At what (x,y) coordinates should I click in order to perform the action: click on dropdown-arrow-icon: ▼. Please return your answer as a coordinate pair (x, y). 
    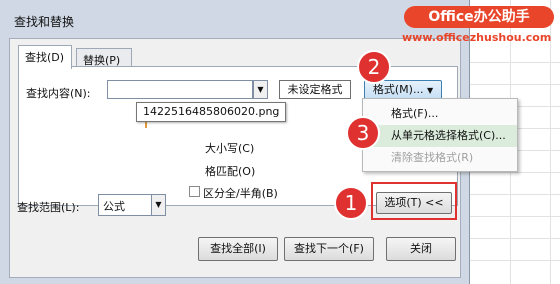
    Looking at the image, I should click on (430, 90).